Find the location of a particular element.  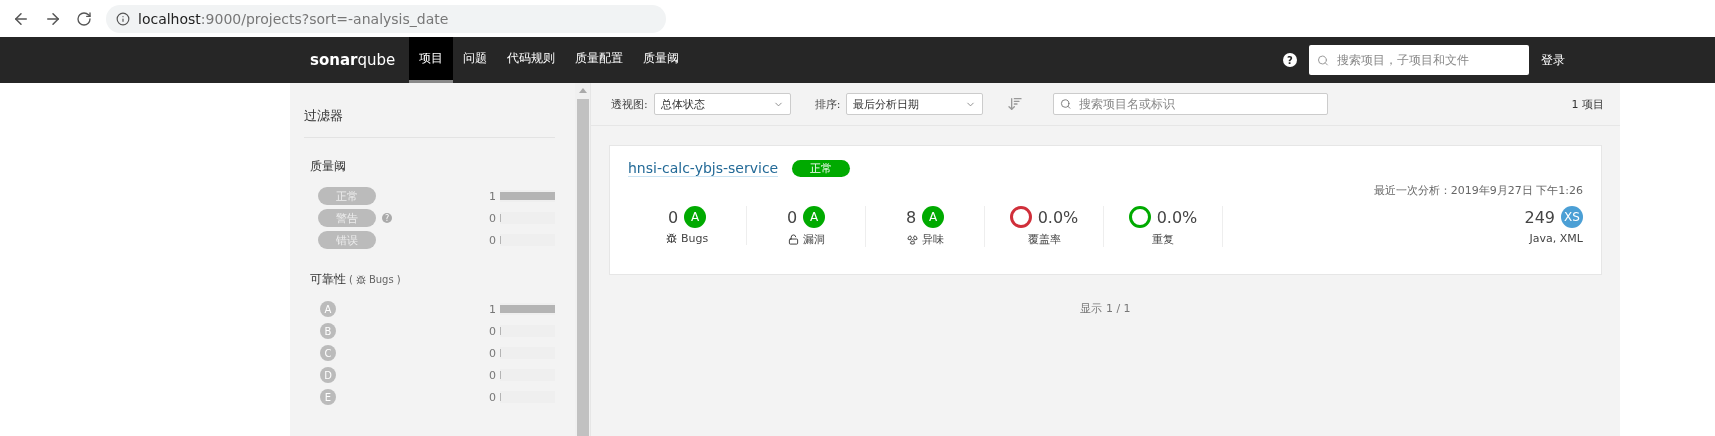

pagination-text: 显示 1 / 1 is located at coordinates (1105, 308).